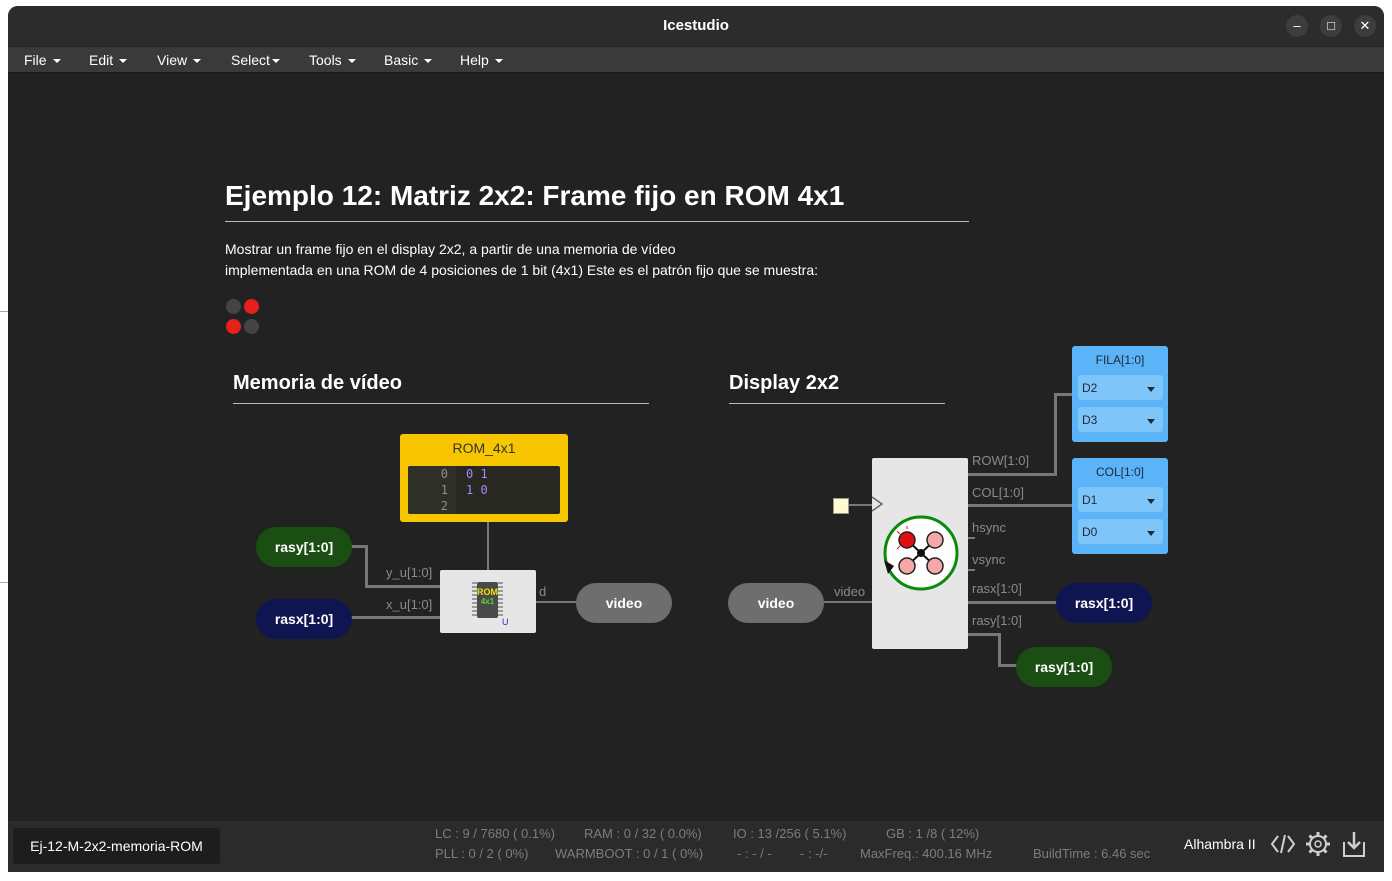  What do you see at coordinates (1008, 665) in the screenshot?
I see `wire-rasy-to-pill` at bounding box center [1008, 665].